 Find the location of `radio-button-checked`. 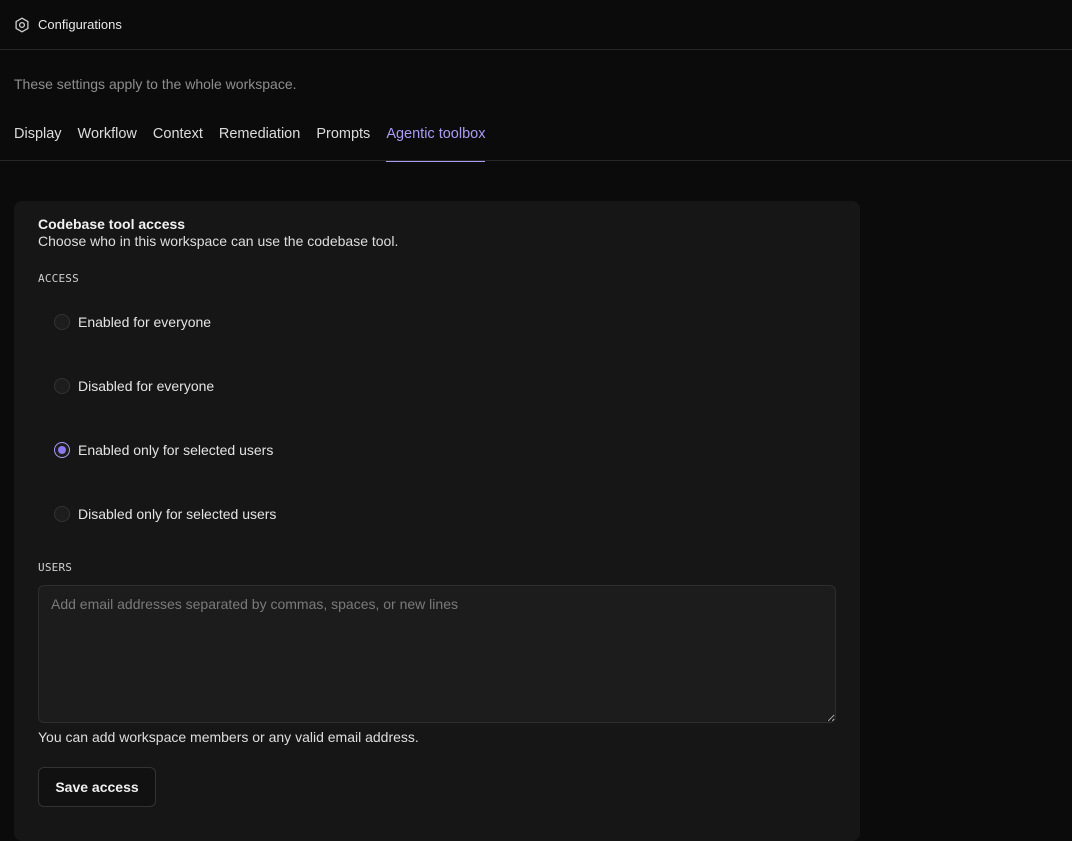

radio-button-checked is located at coordinates (62, 450).